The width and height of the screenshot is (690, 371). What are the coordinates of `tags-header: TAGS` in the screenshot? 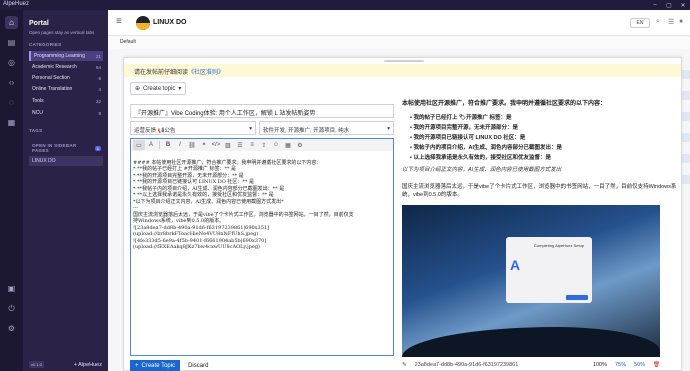 It's located at (35, 130).